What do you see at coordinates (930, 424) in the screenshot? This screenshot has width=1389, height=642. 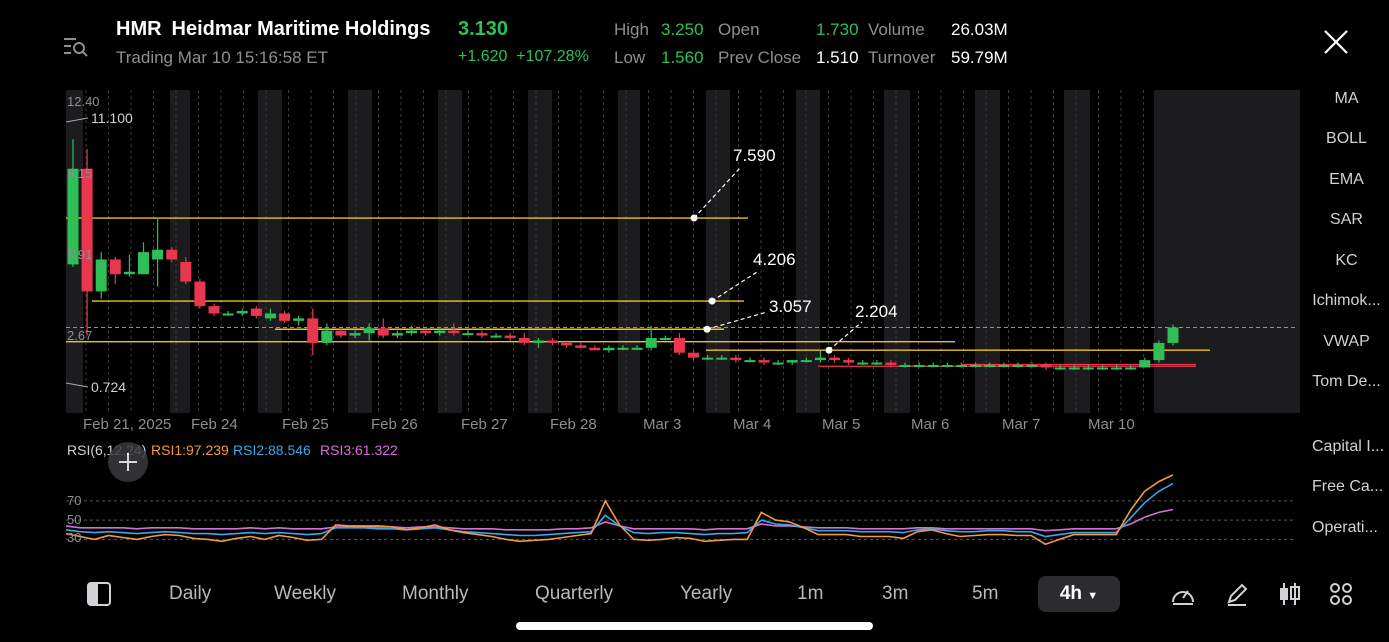 I see `x-axis-label: Mar 6` at bounding box center [930, 424].